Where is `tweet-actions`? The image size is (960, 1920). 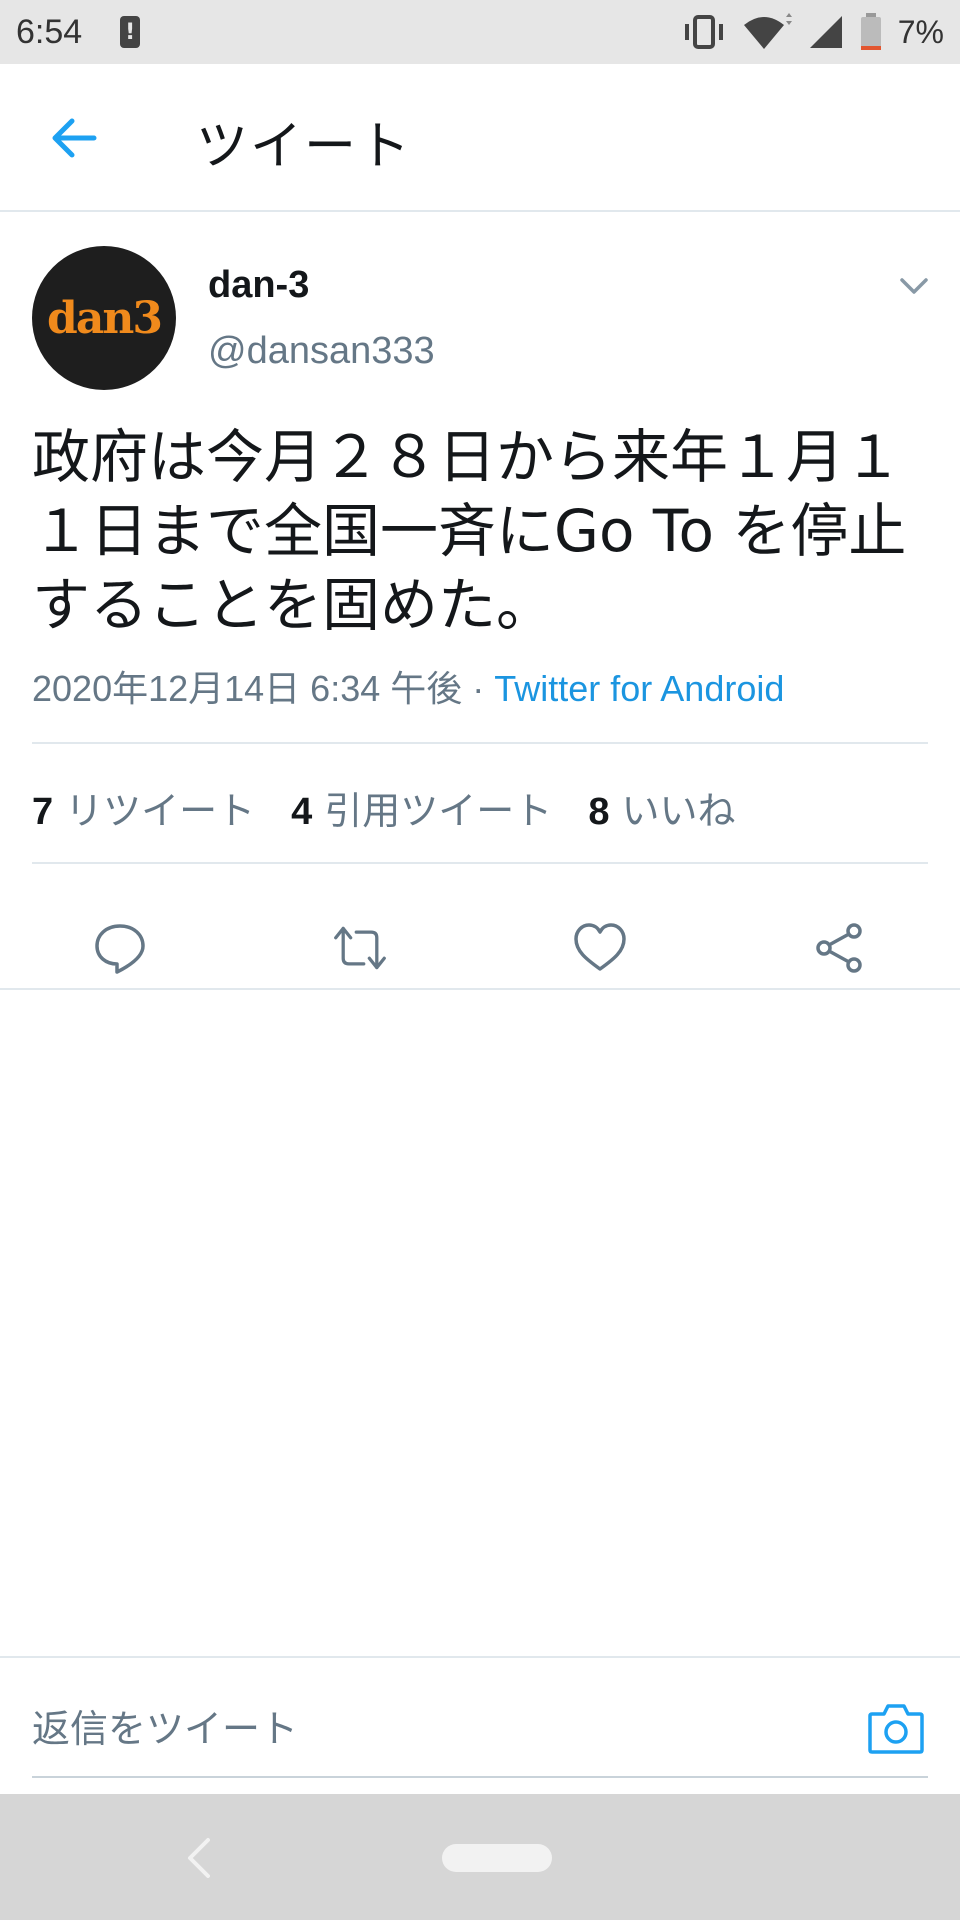 tweet-actions is located at coordinates (480, 947).